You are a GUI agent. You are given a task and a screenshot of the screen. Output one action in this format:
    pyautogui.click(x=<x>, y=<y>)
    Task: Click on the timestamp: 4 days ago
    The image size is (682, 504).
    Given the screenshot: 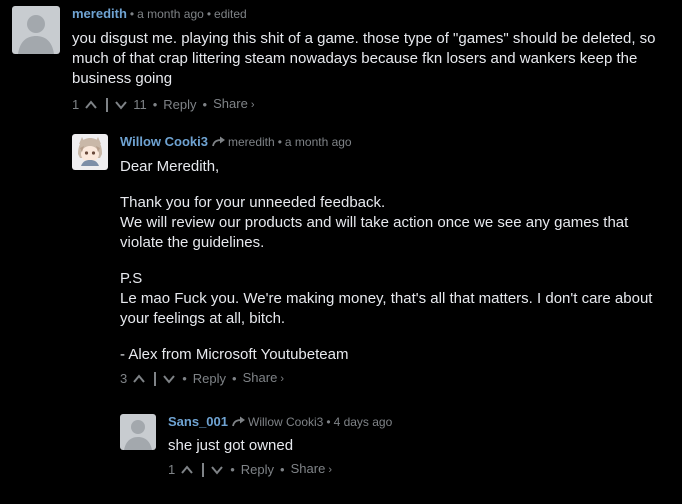 What is the action you would take?
    pyautogui.click(x=363, y=422)
    